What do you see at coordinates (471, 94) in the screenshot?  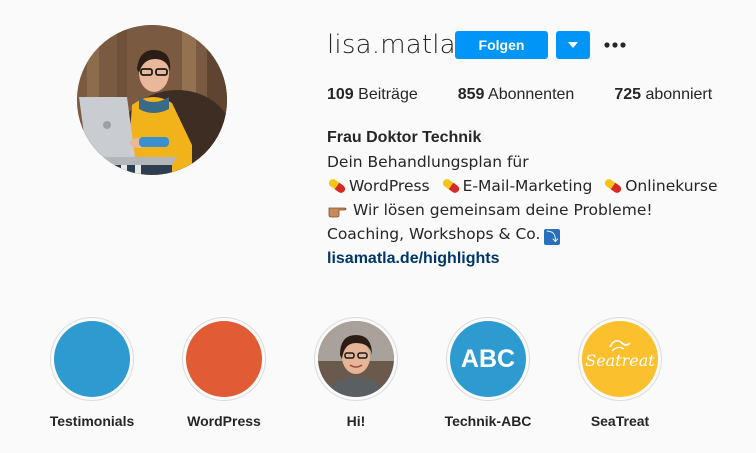 I see `followers-count: 859` at bounding box center [471, 94].